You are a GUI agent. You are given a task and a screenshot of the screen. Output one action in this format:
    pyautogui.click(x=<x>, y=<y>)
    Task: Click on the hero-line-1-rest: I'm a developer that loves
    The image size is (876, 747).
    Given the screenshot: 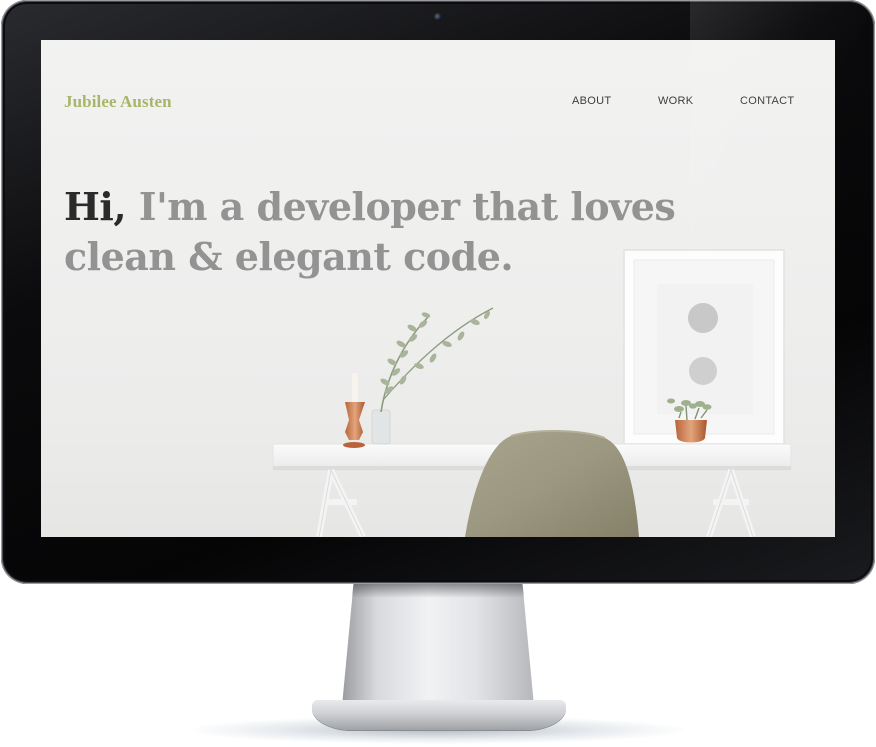 What is the action you would take?
    pyautogui.click(x=401, y=206)
    